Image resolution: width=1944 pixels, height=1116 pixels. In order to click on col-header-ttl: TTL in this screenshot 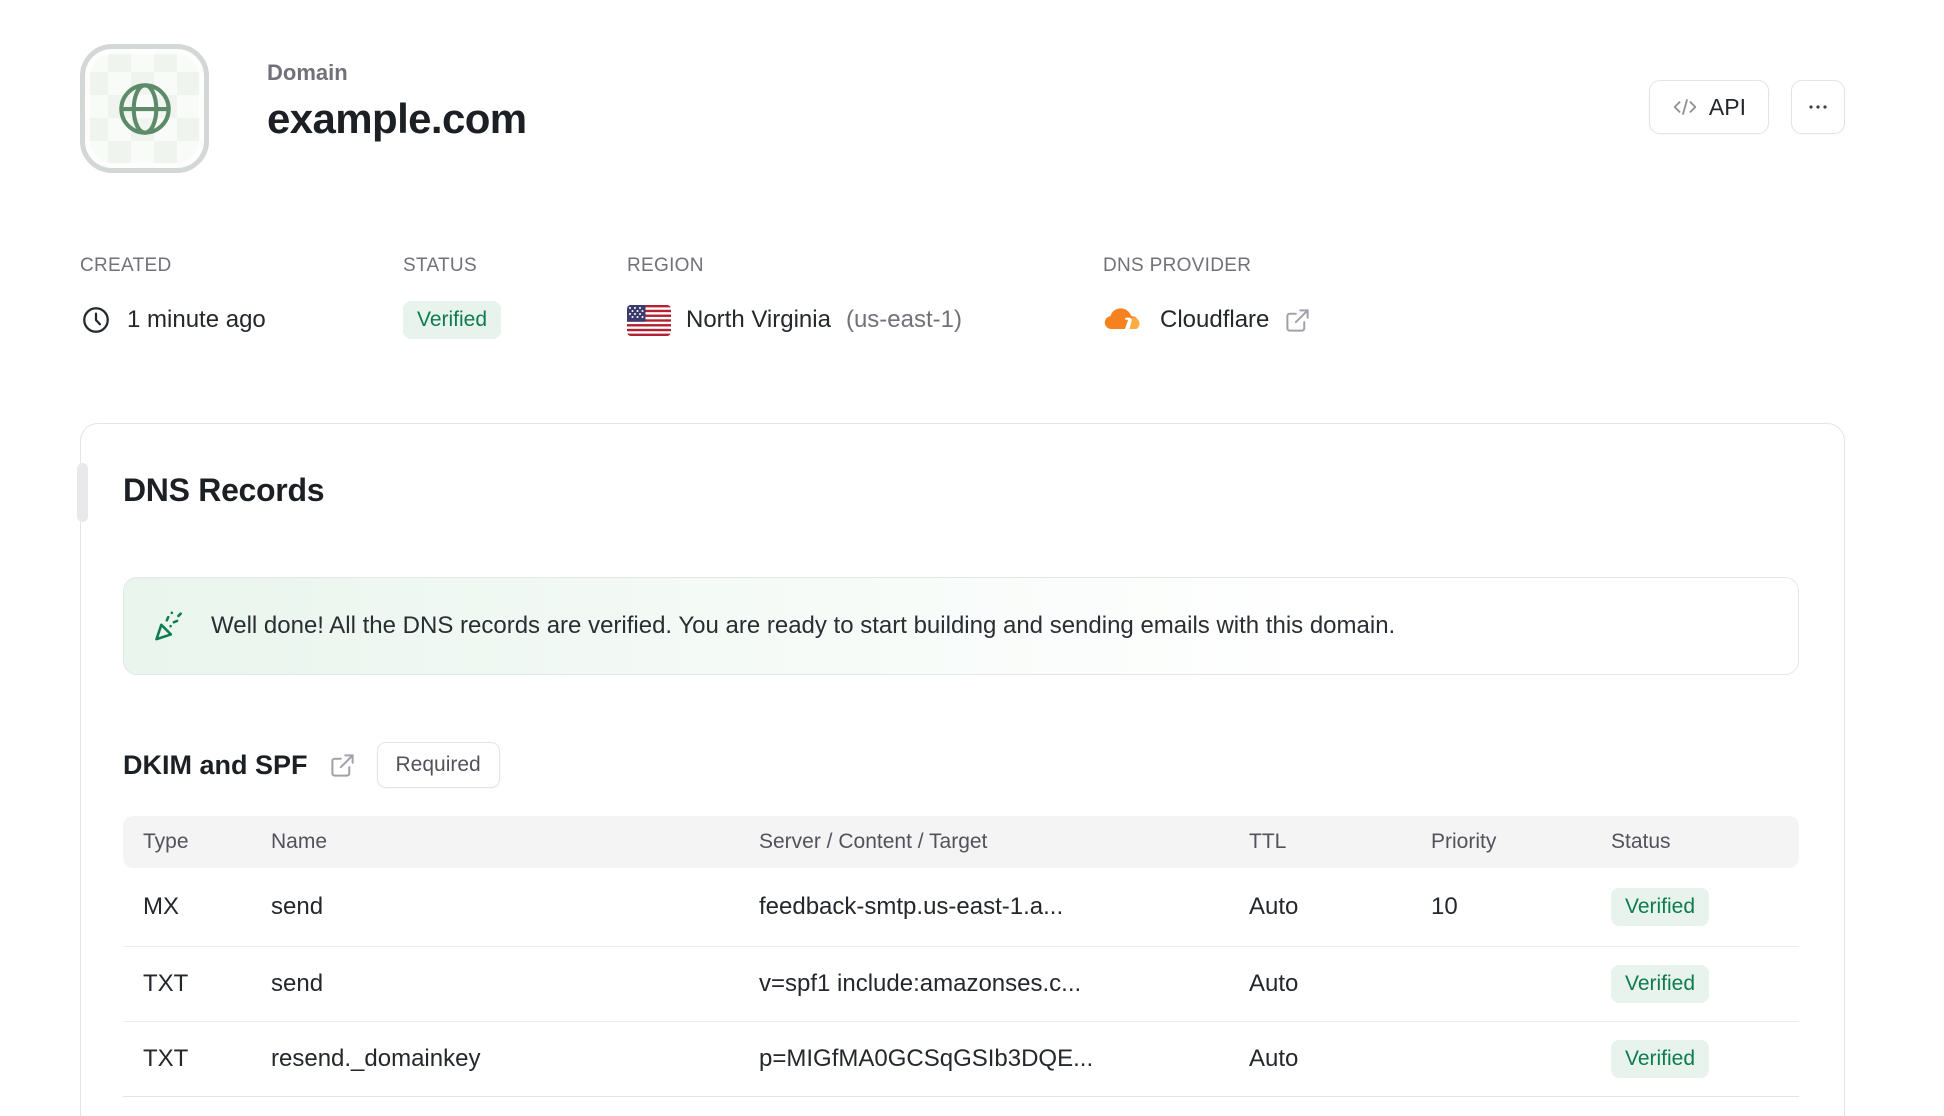, I will do `click(1268, 841)`.